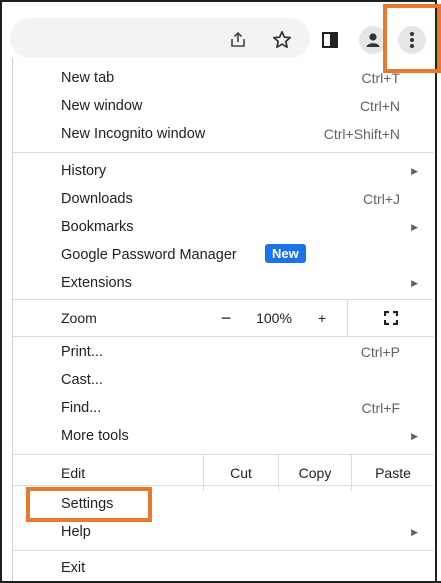 Image resolution: width=441 pixels, height=583 pixels. I want to click on menu-item-shortcut: Ctrl+J, so click(381, 199).